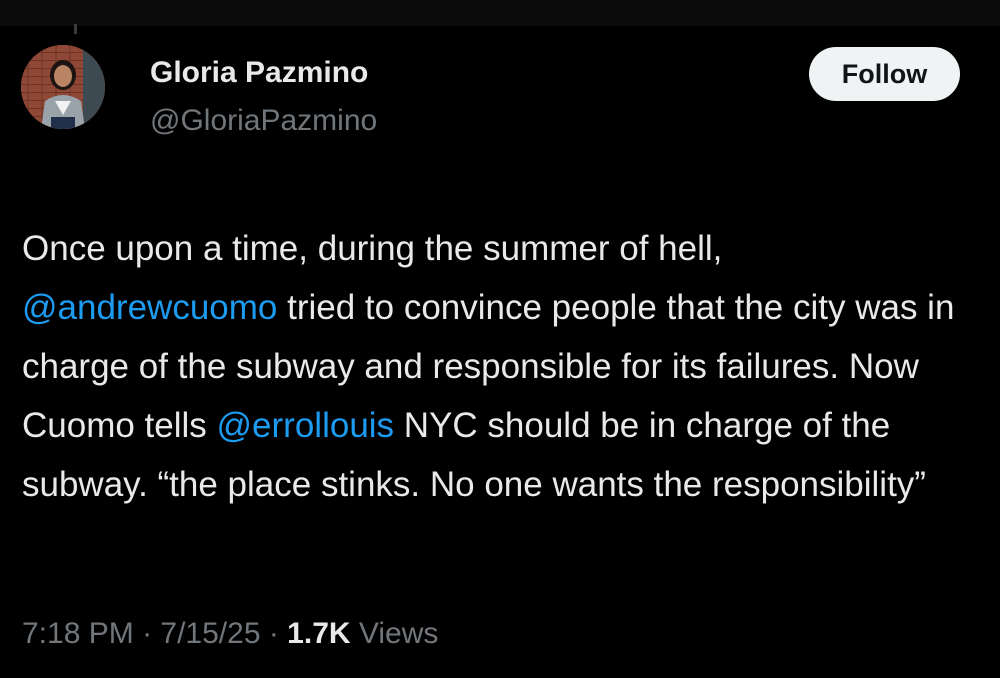 The height and width of the screenshot is (678, 1000). Describe the element at coordinates (78, 633) in the screenshot. I see `tweet-time: 7:18 PM` at that location.